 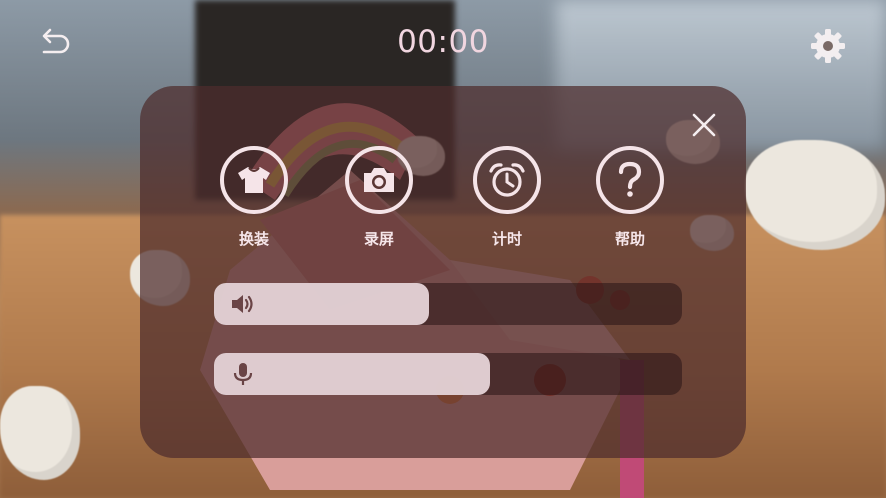 I want to click on close-icon, so click(x=704, y=125).